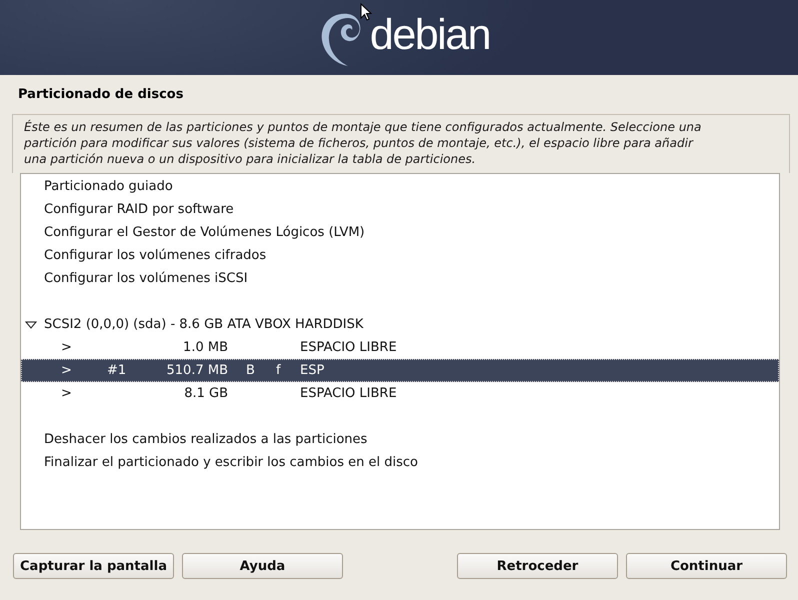 Image resolution: width=798 pixels, height=600 pixels. What do you see at coordinates (262, 566) in the screenshot?
I see `footer-button: Ayuda` at bounding box center [262, 566].